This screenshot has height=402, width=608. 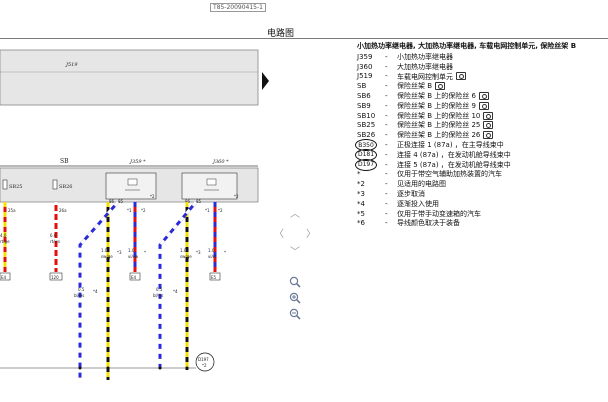 I want to click on legend-row: D197- 连接 5 (87a) ，在发动机舱导线束中, so click(x=481, y=164).